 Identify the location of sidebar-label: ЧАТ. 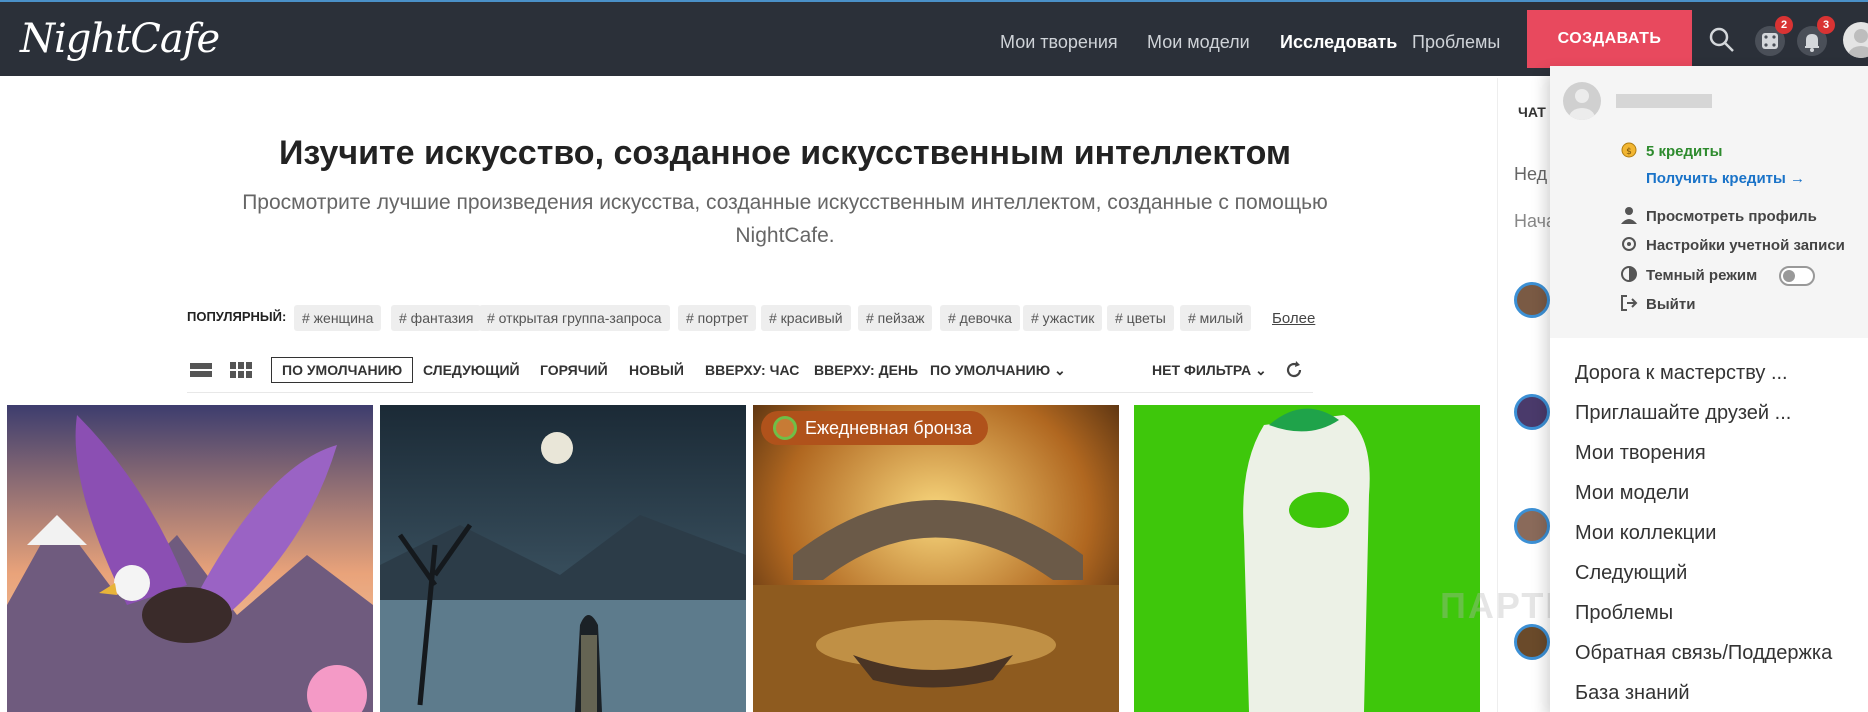
(1532, 112).